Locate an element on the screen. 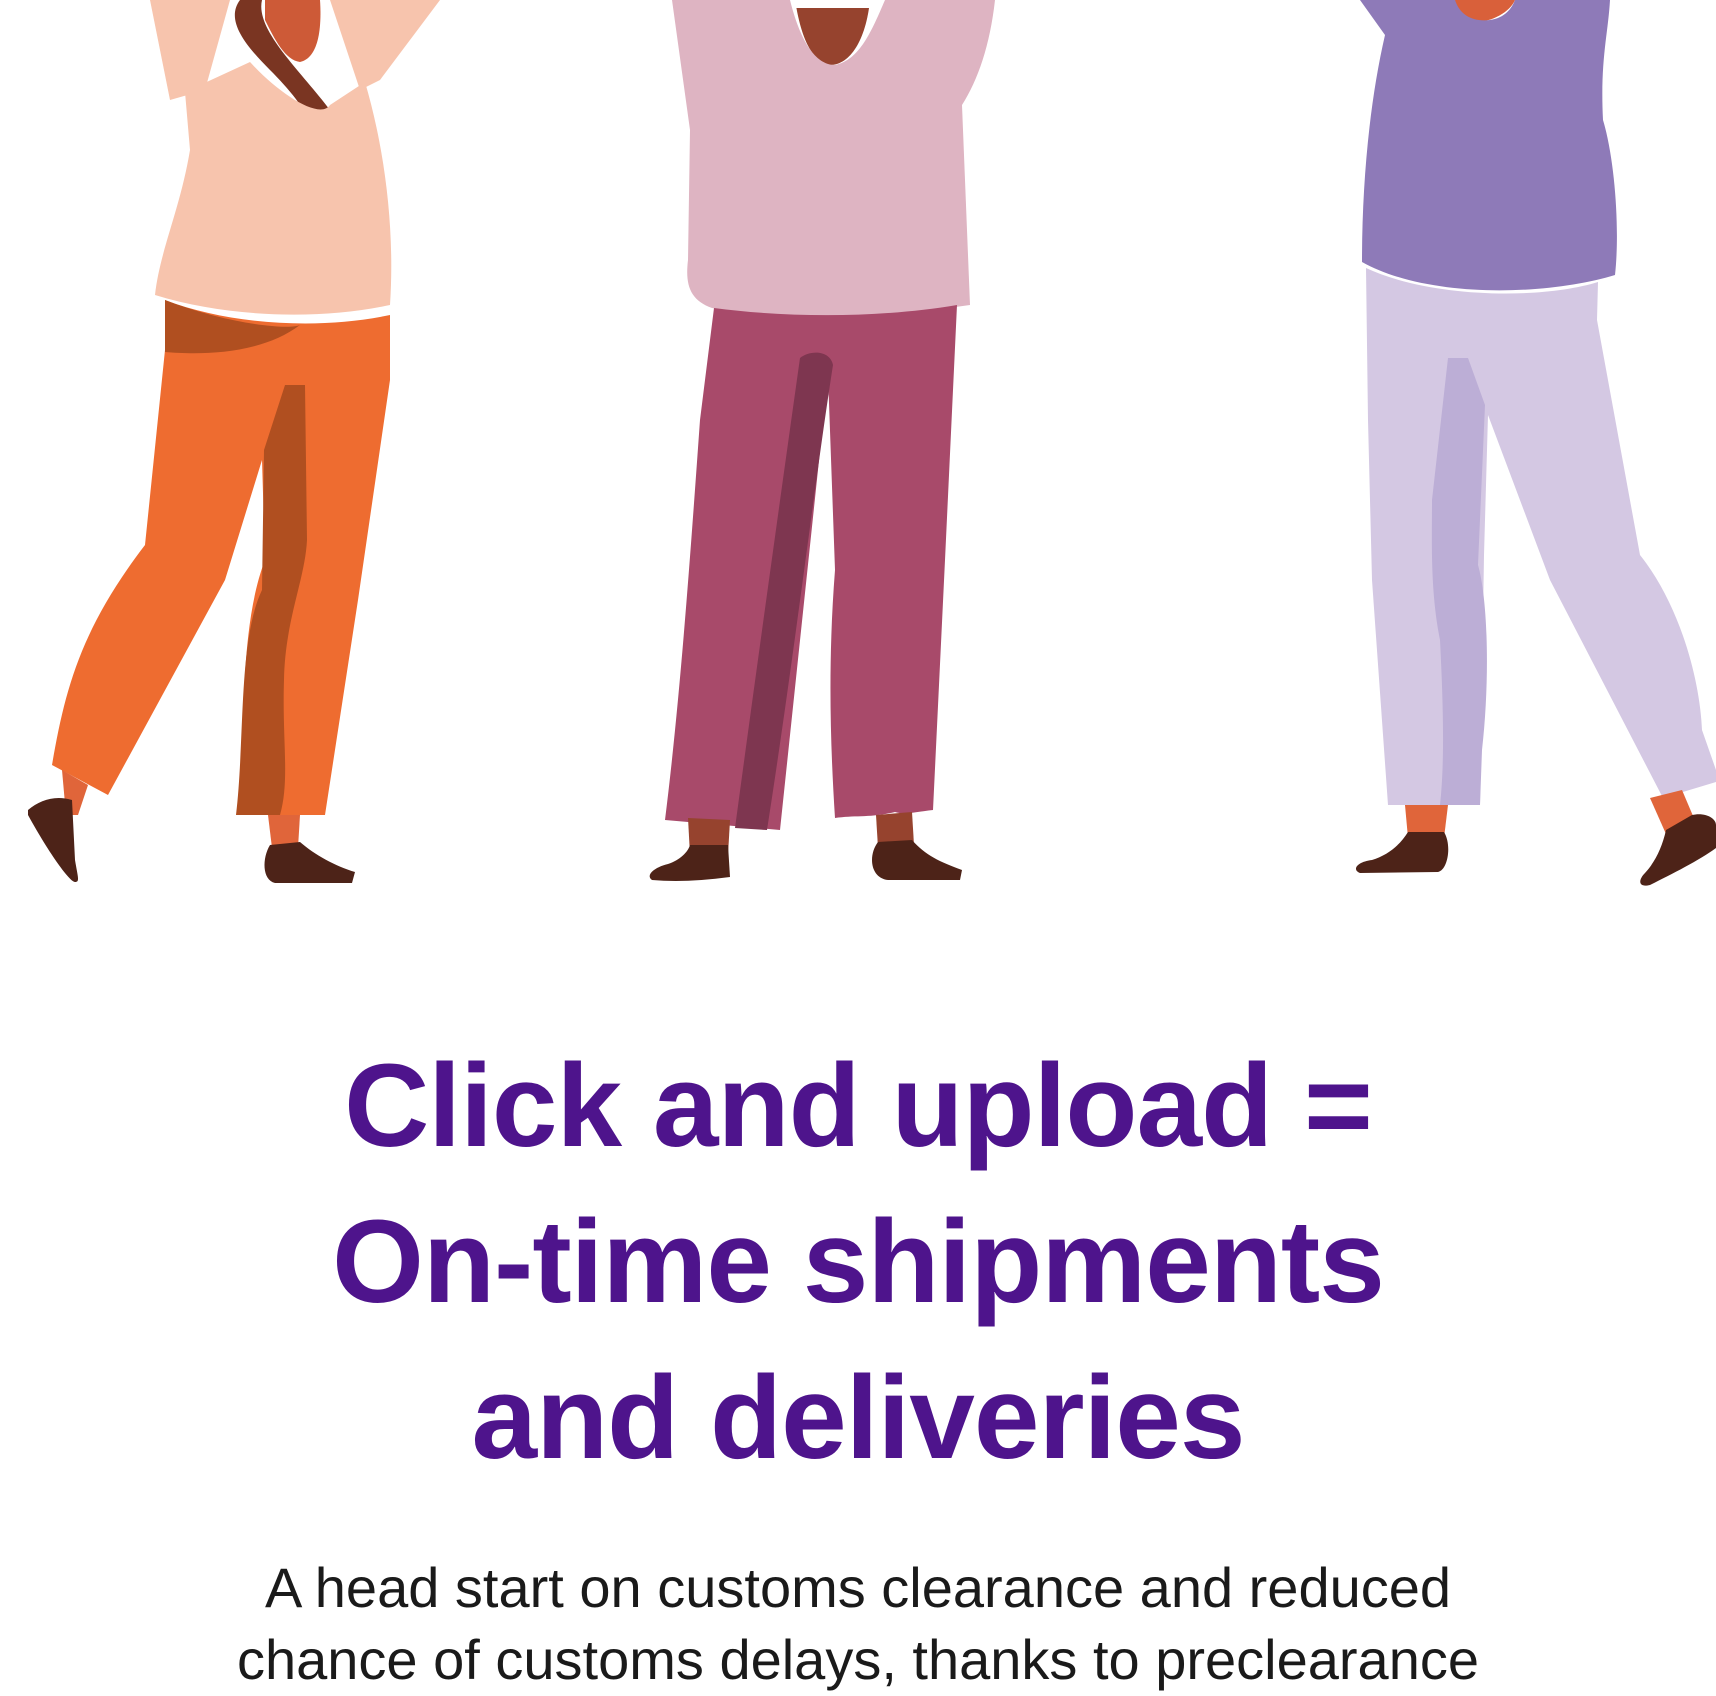  heading-line-3: and deliveries is located at coordinates (858, 1418).